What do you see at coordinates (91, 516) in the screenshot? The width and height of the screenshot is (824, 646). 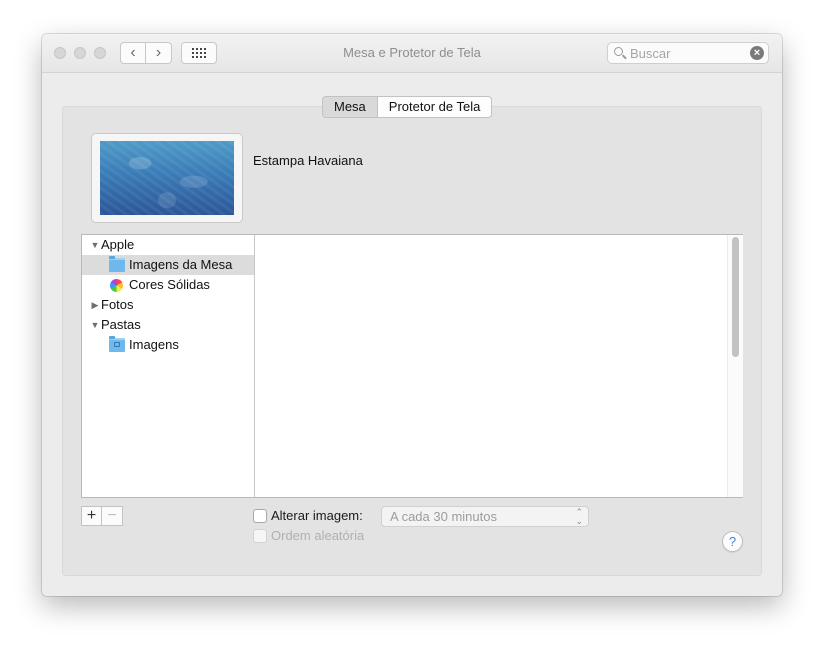 I see `add-folder-button: +` at bounding box center [91, 516].